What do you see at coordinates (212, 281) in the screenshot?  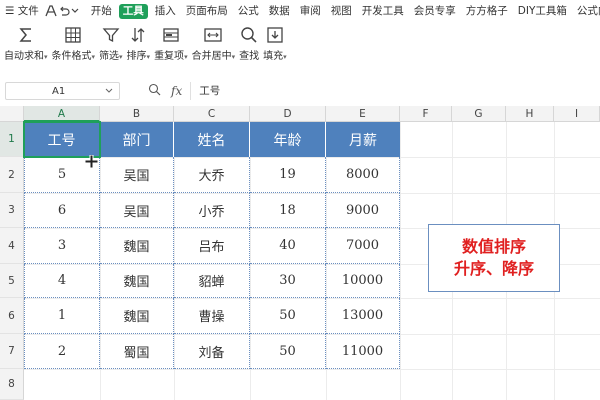 I see `table-cell: 貂蝉` at bounding box center [212, 281].